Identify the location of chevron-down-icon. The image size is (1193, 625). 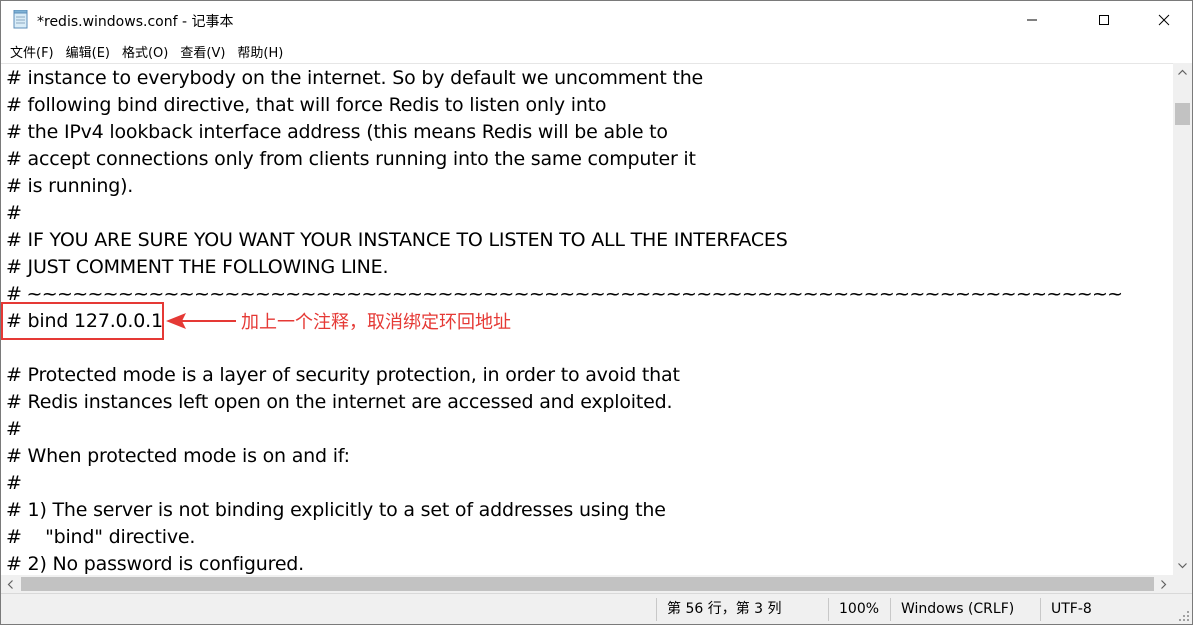
(1182, 566).